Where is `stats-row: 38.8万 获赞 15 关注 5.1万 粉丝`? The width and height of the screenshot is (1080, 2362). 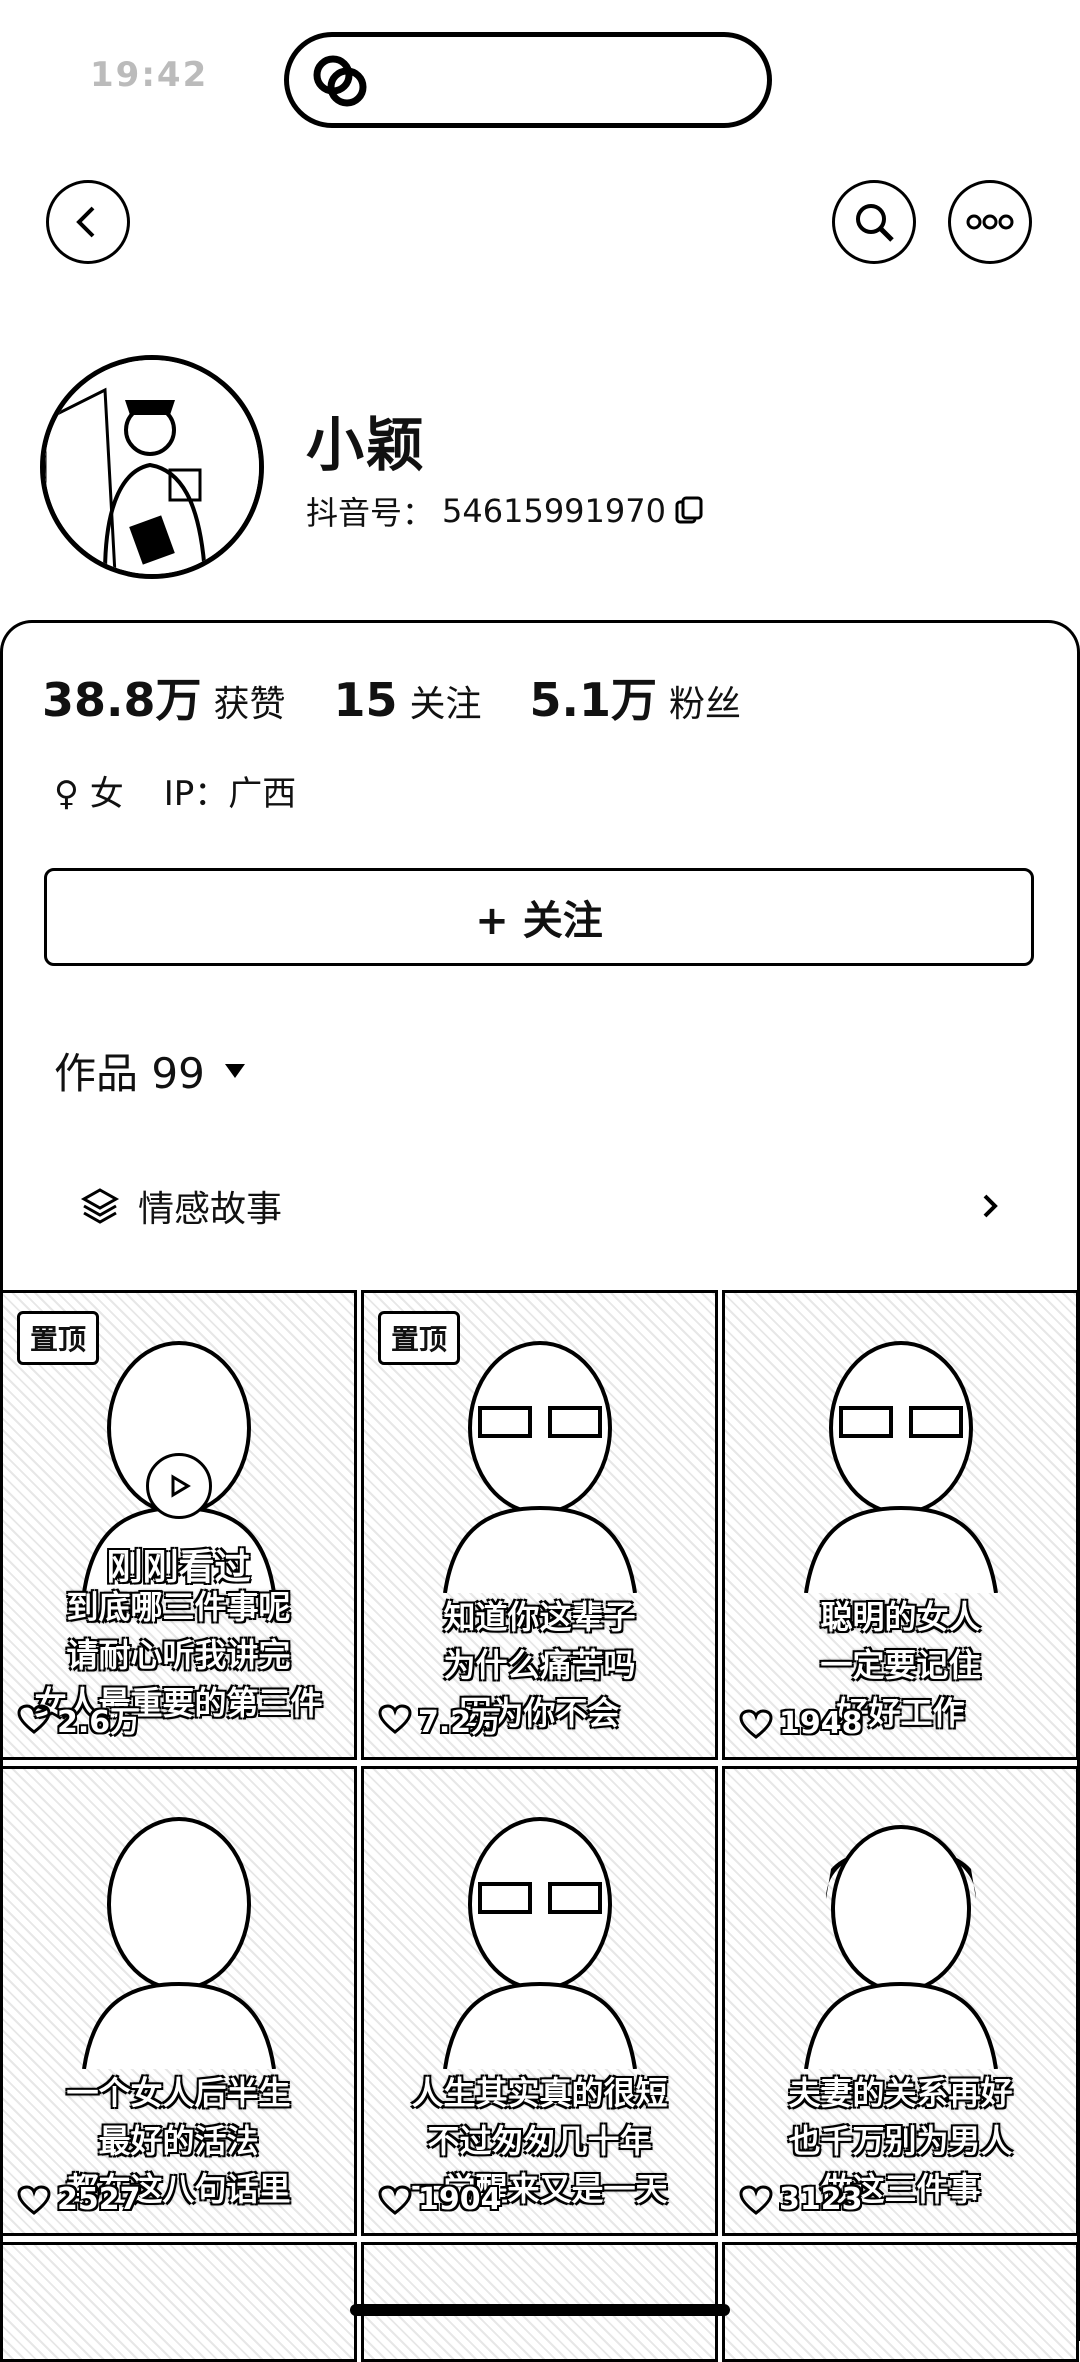 stats-row: 38.8万 获赞 15 关注 5.1万 粉丝 is located at coordinates (415, 697).